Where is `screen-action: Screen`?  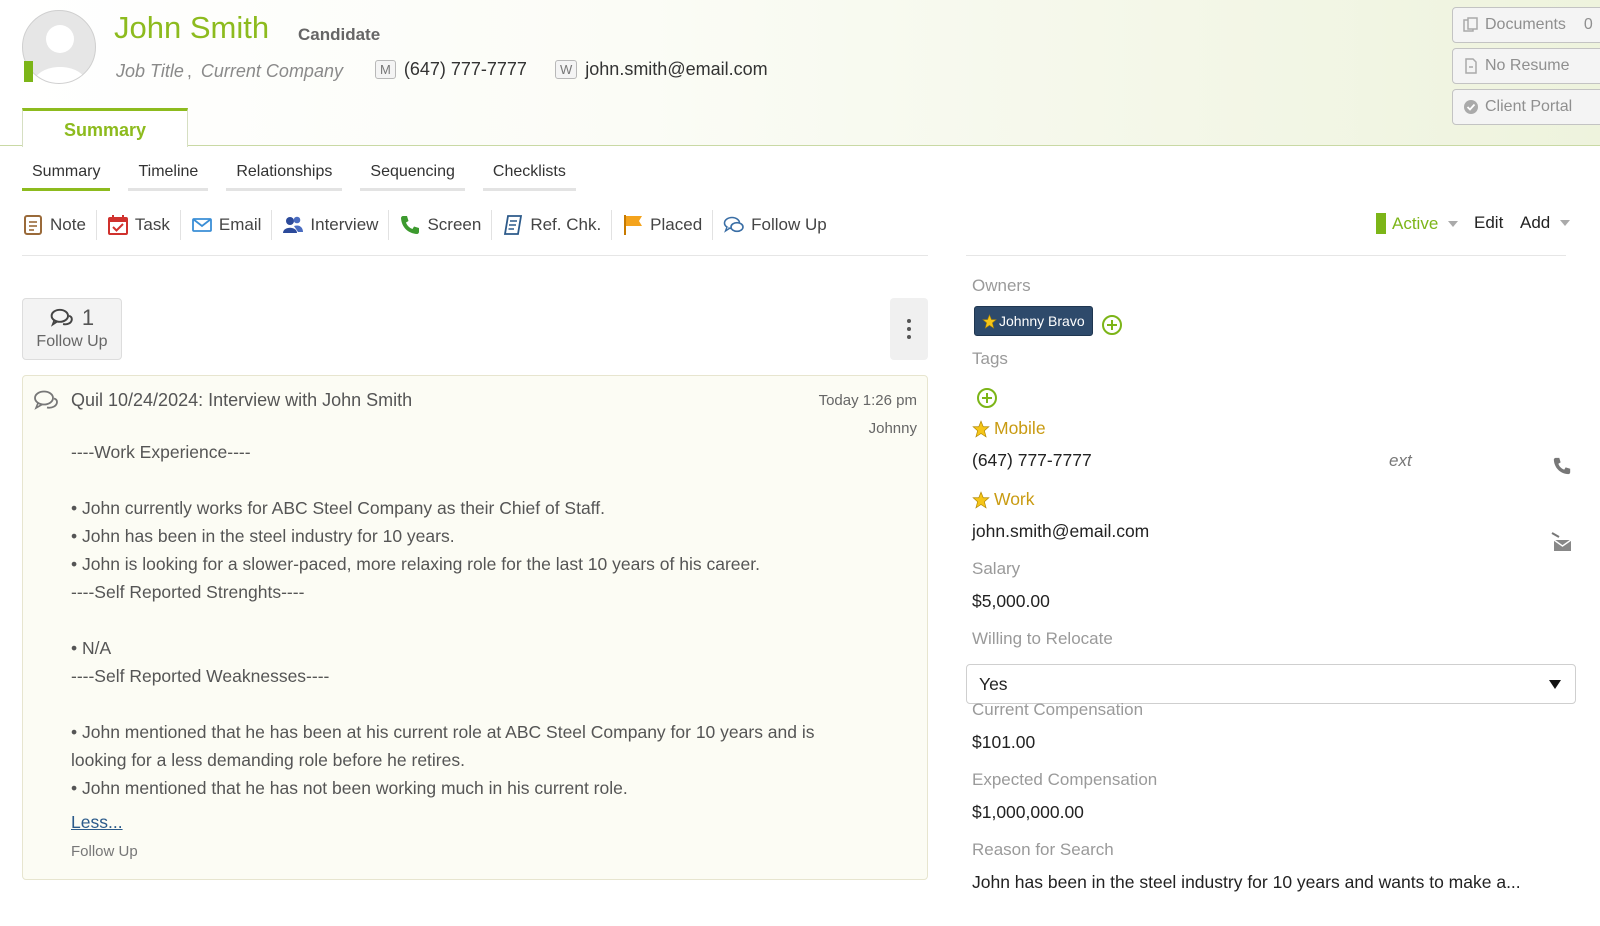
screen-action: Screen is located at coordinates (441, 225).